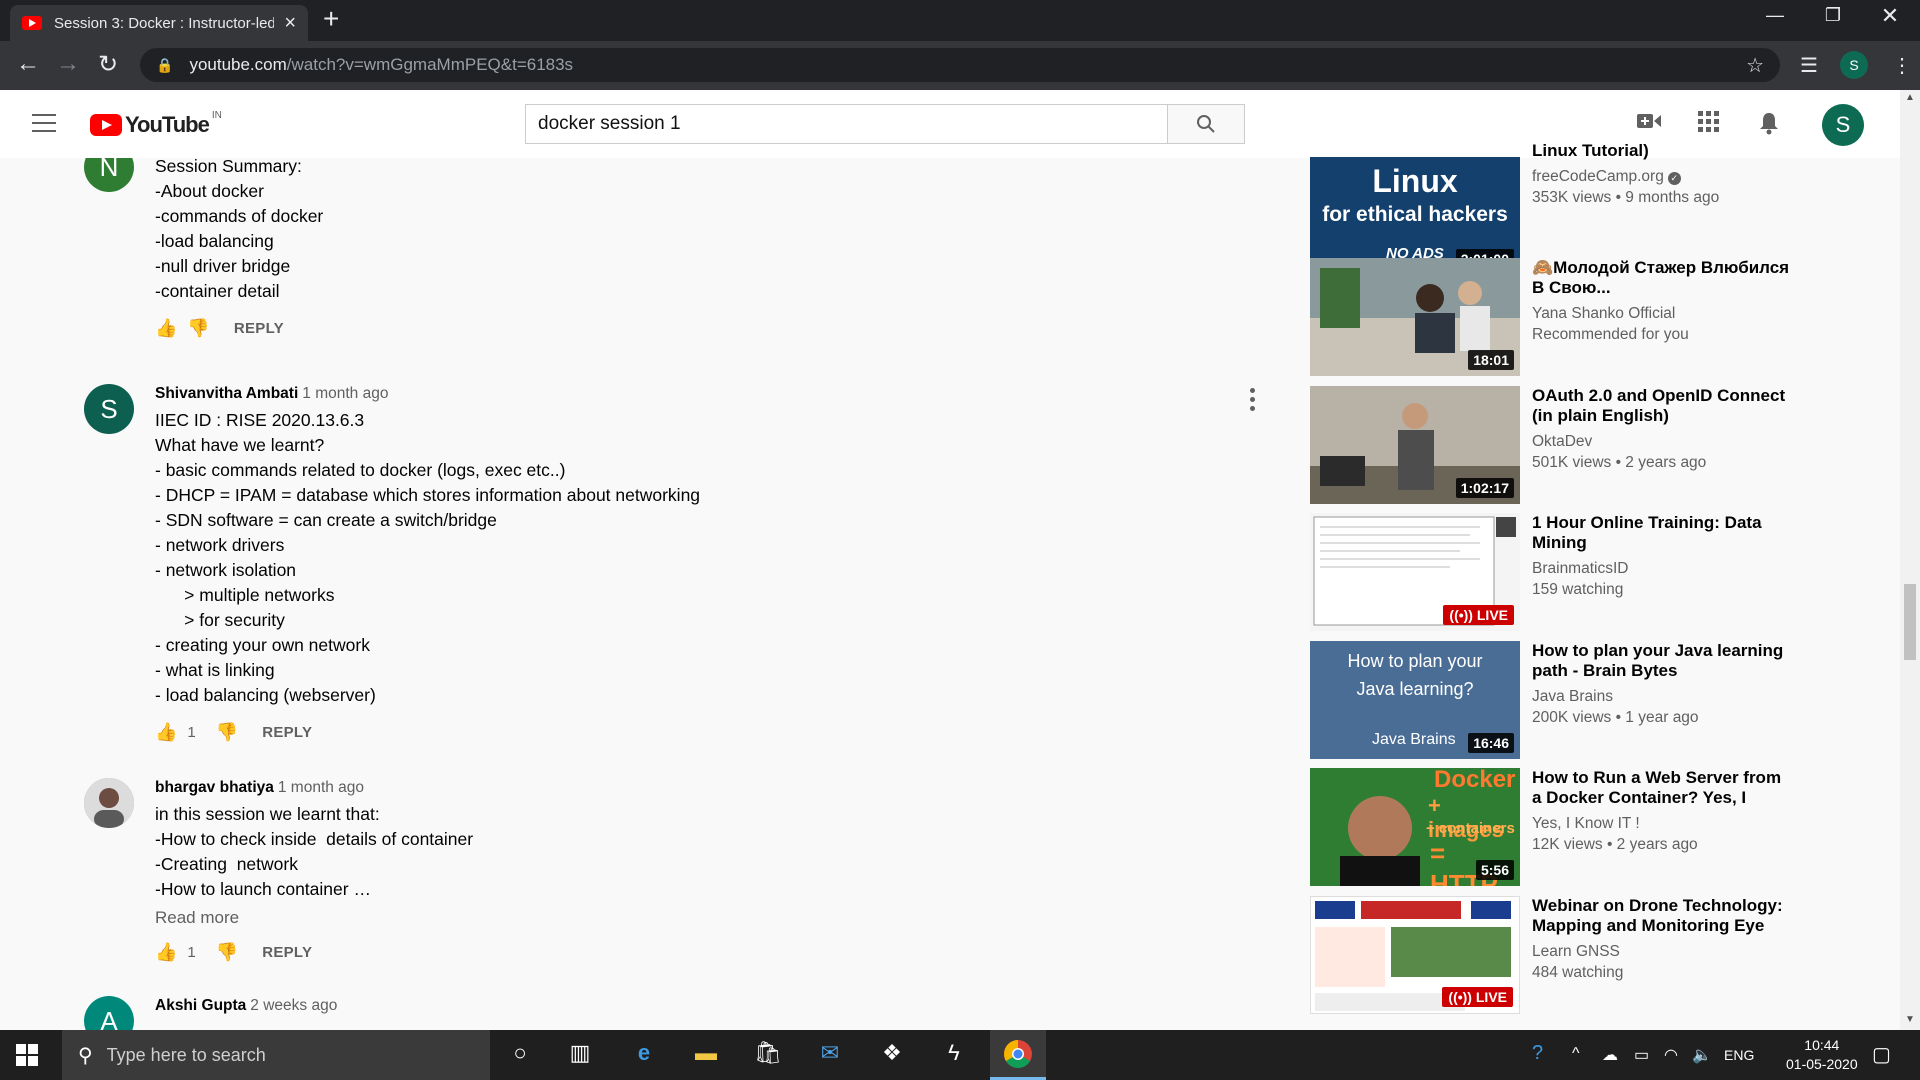 The image size is (1920, 1080). Describe the element at coordinates (520, 1055) in the screenshot. I see `cortana-icon: ○` at that location.